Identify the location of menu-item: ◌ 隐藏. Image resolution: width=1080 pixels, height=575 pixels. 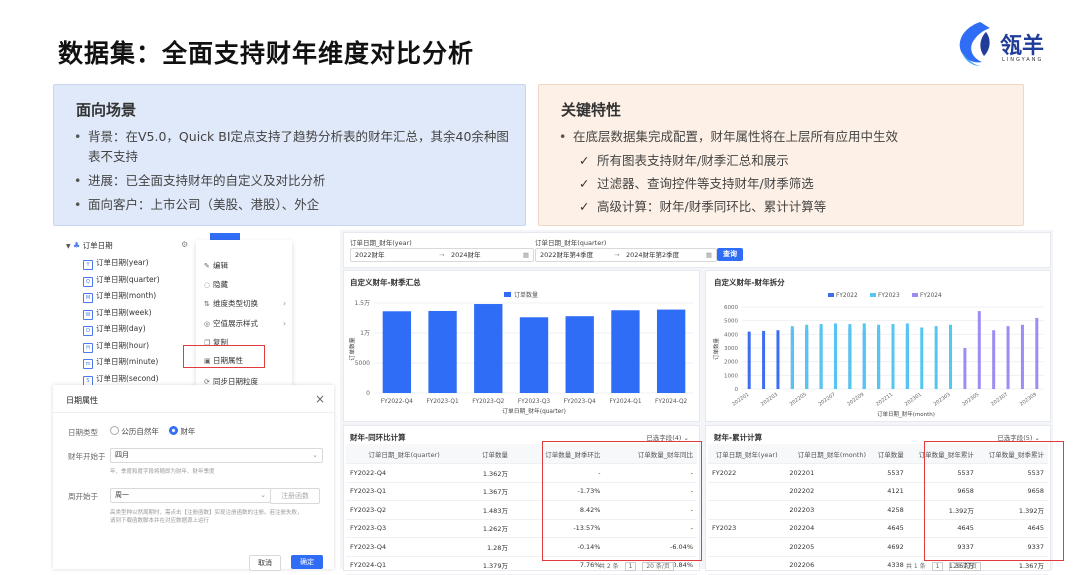
(247, 284).